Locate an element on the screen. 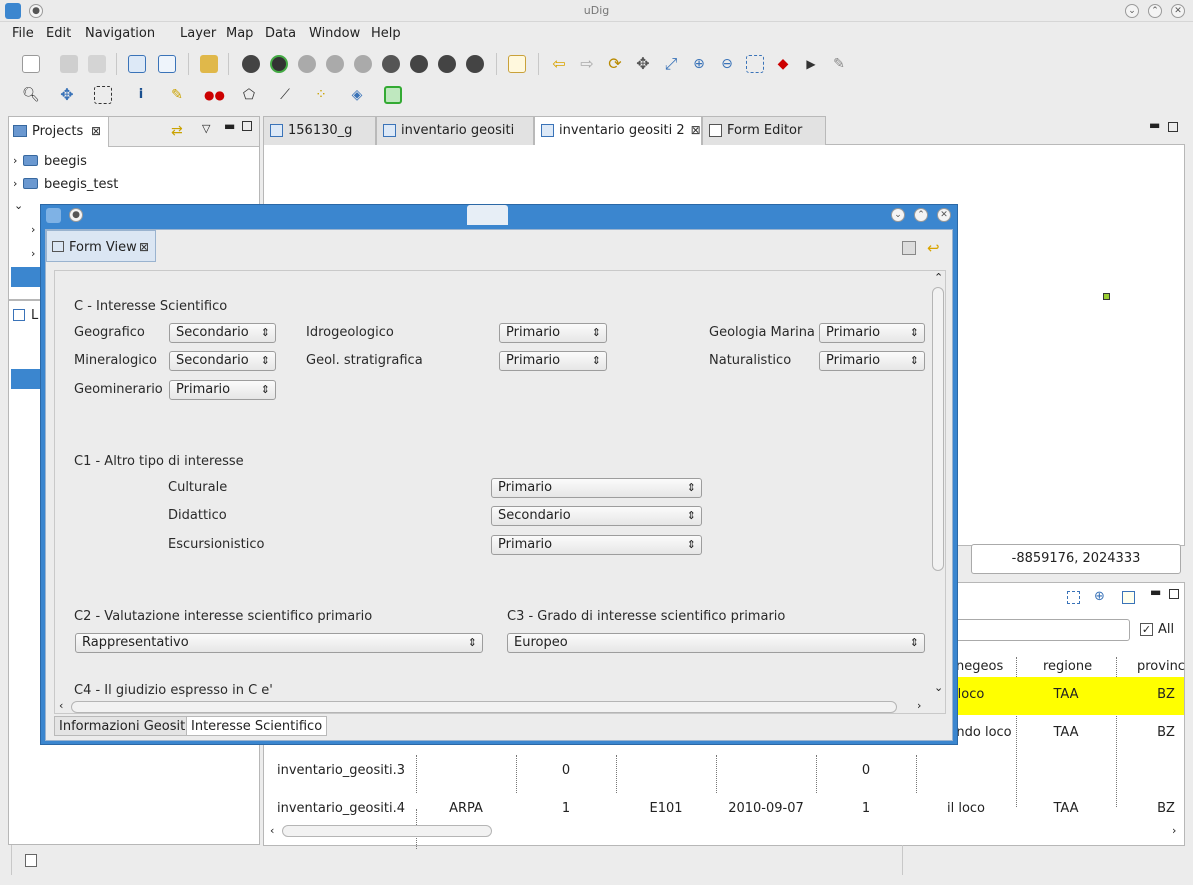 The image size is (1193, 885). tree-item-beegis: › beegis is located at coordinates (50, 161).